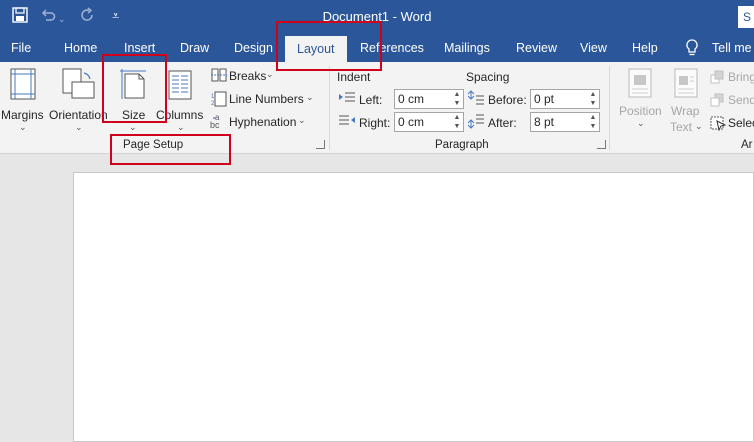  What do you see at coordinates (134, 88) in the screenshot?
I see `size-button-highlight` at bounding box center [134, 88].